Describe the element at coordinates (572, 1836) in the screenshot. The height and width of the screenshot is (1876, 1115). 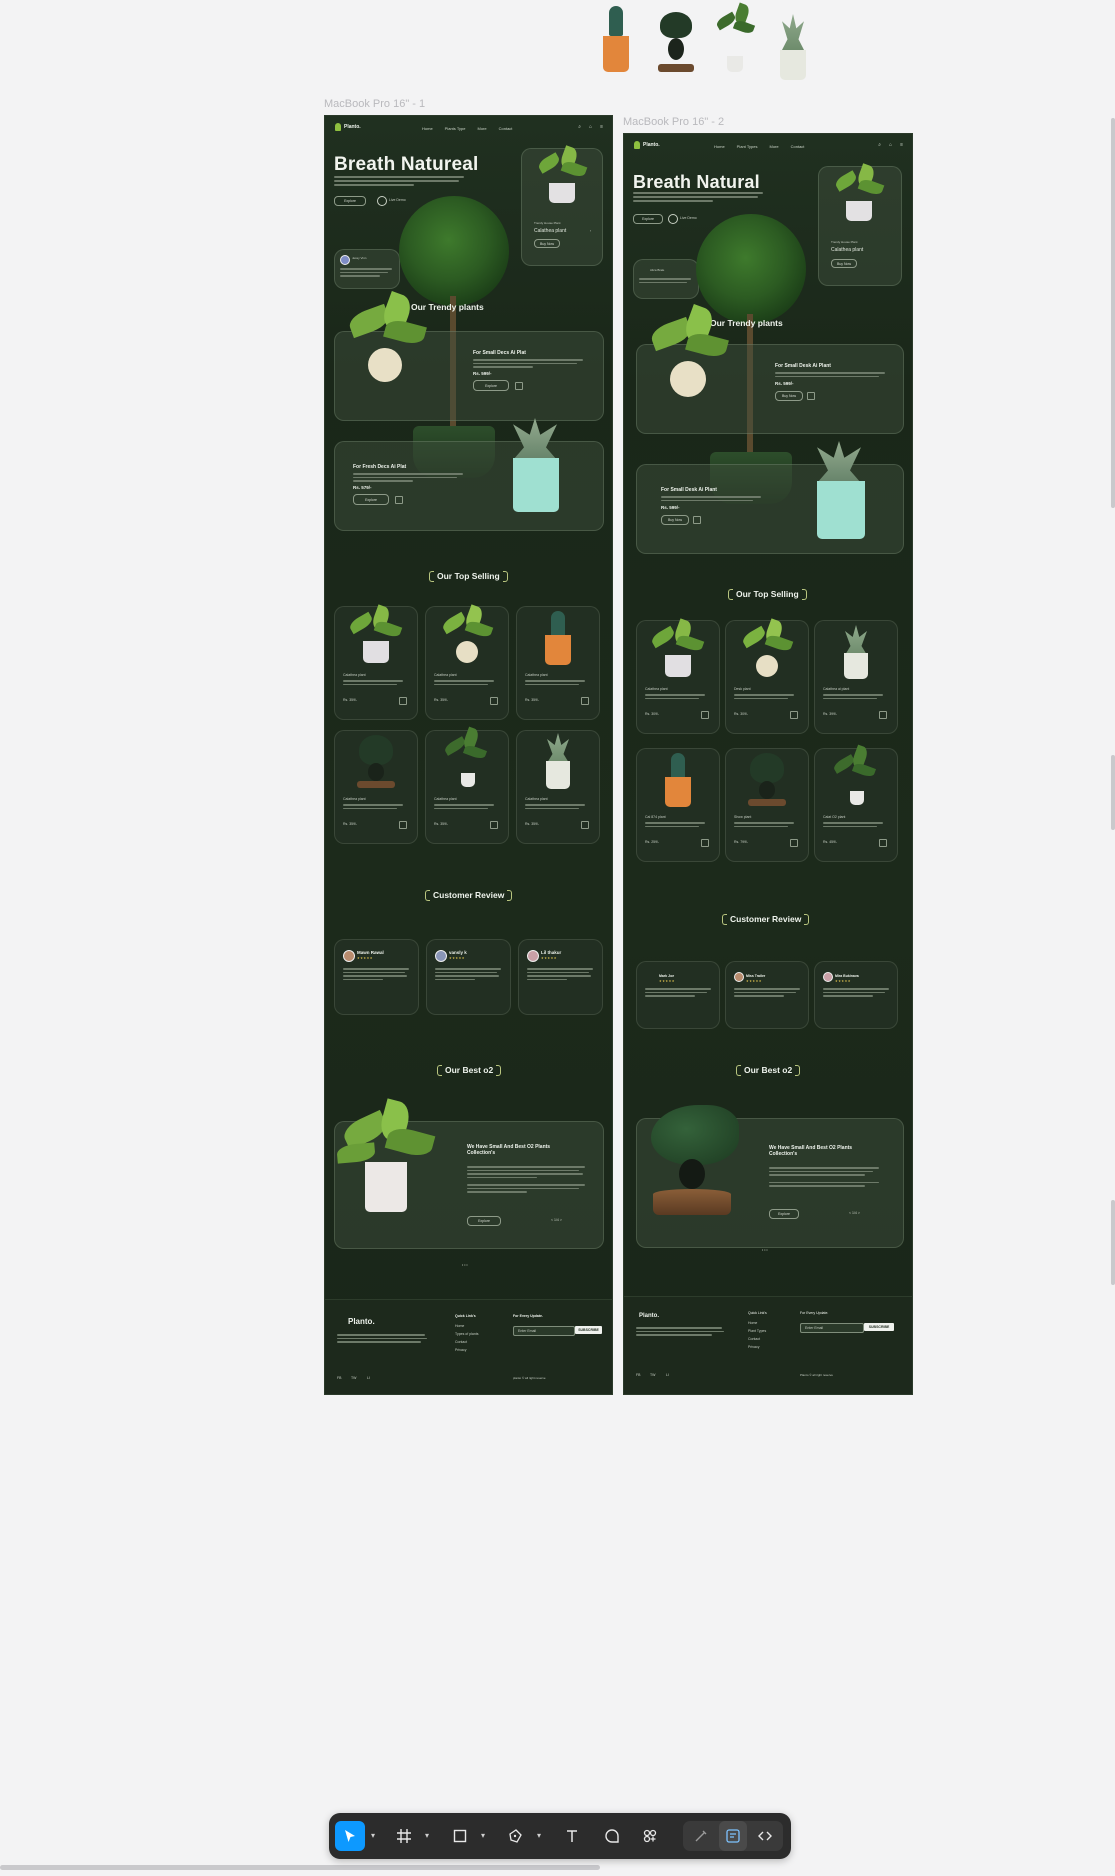
I see `text-tool-button` at that location.